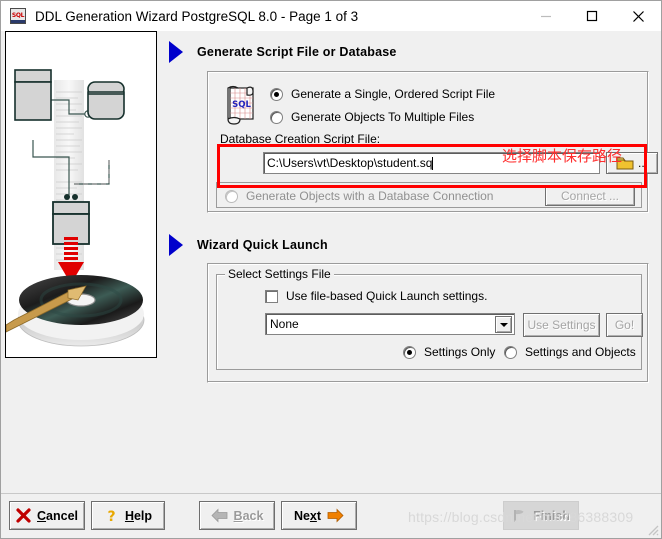 This screenshot has height=539, width=662. I want to click on radio-single-script-file: Generate a Single, Ordered Script File, so click(382, 94).